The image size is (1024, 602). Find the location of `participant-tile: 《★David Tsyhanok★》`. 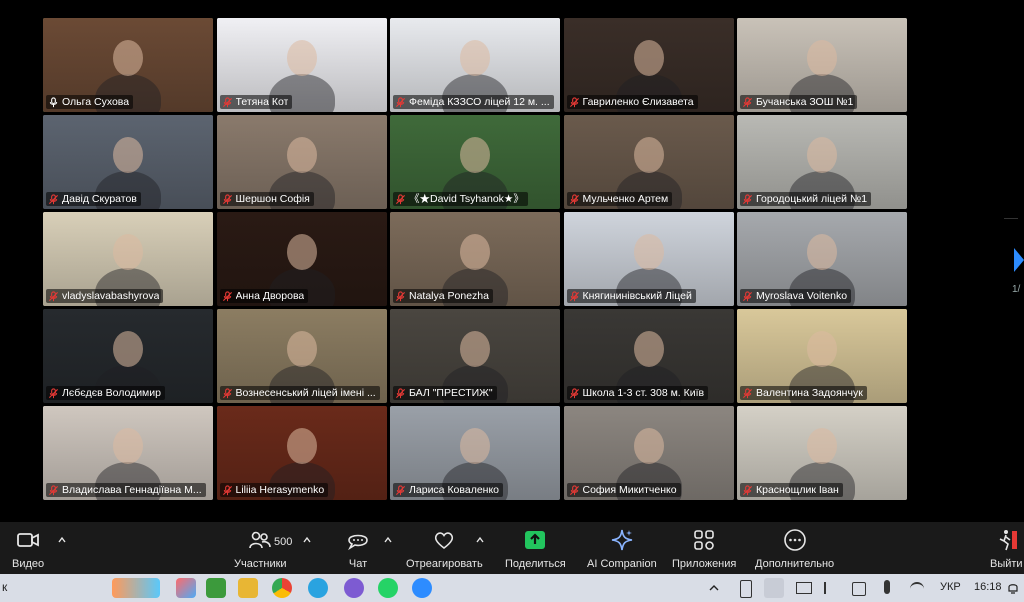

participant-tile: 《★David Tsyhanok★》 is located at coordinates (475, 162).